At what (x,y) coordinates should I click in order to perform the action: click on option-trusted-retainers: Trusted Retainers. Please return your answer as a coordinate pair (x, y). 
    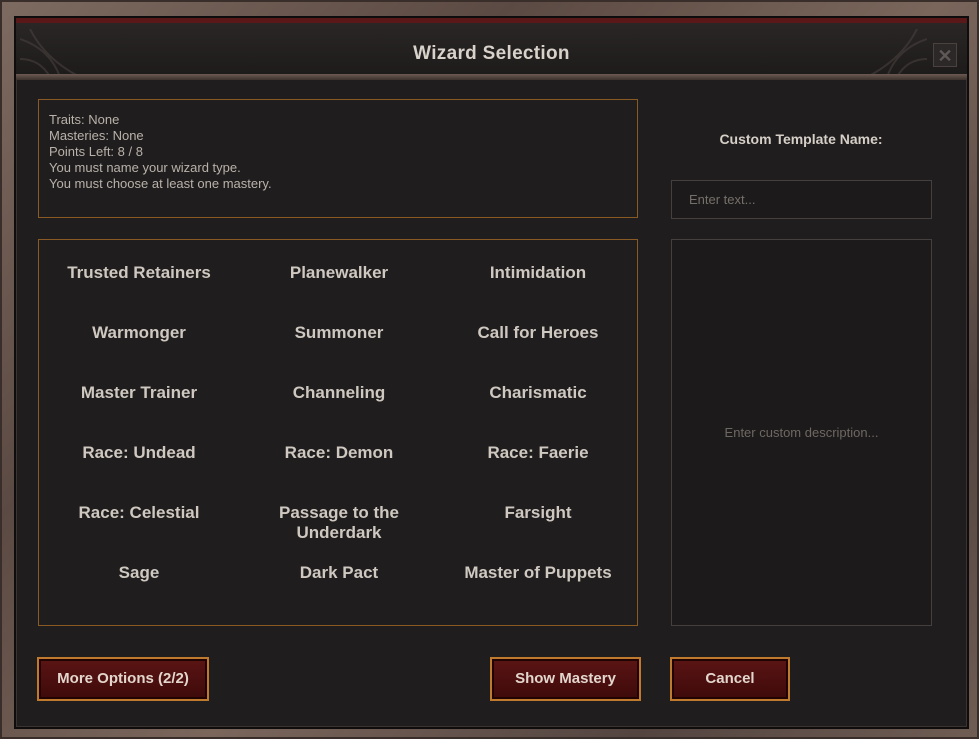
    Looking at the image, I should click on (139, 273).